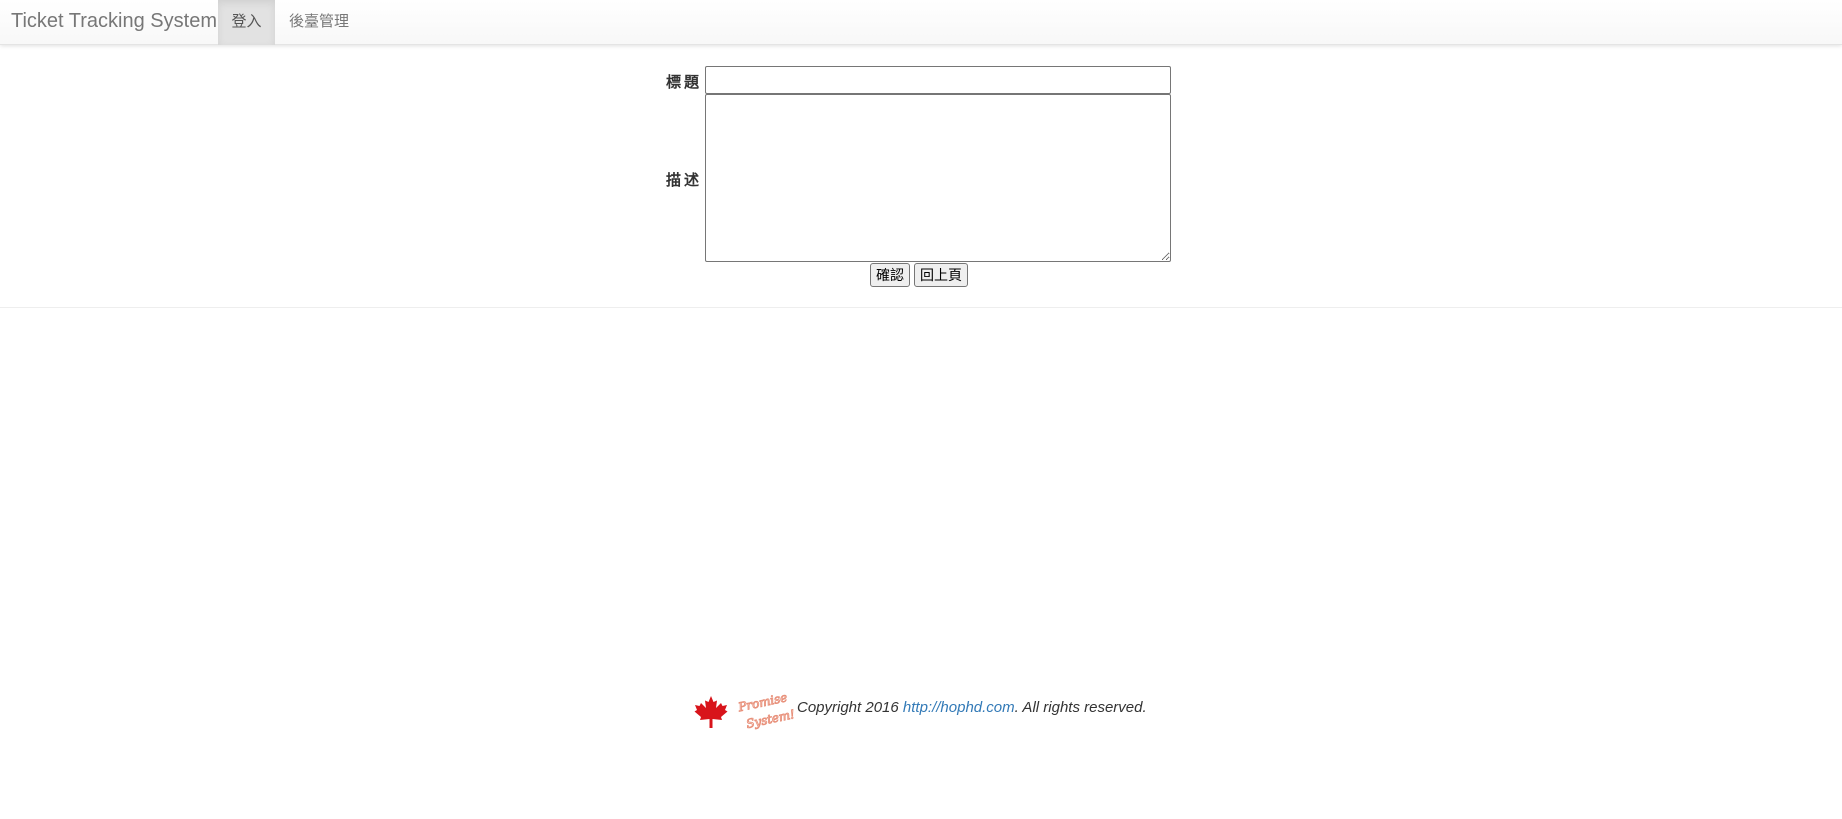  I want to click on promise-system-logo: Promise System!, so click(765, 710).